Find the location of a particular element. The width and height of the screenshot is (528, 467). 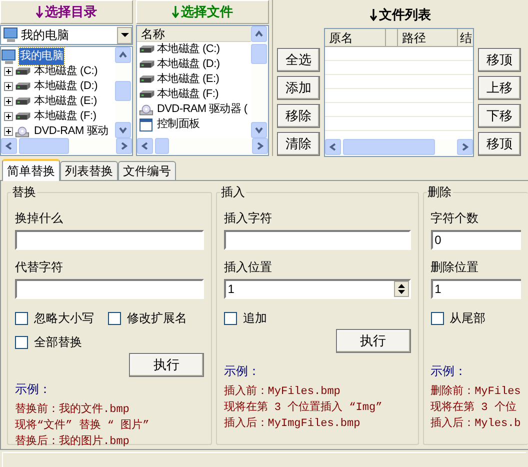

example-line: 替换后：我的图片.bmp is located at coordinates (72, 442).